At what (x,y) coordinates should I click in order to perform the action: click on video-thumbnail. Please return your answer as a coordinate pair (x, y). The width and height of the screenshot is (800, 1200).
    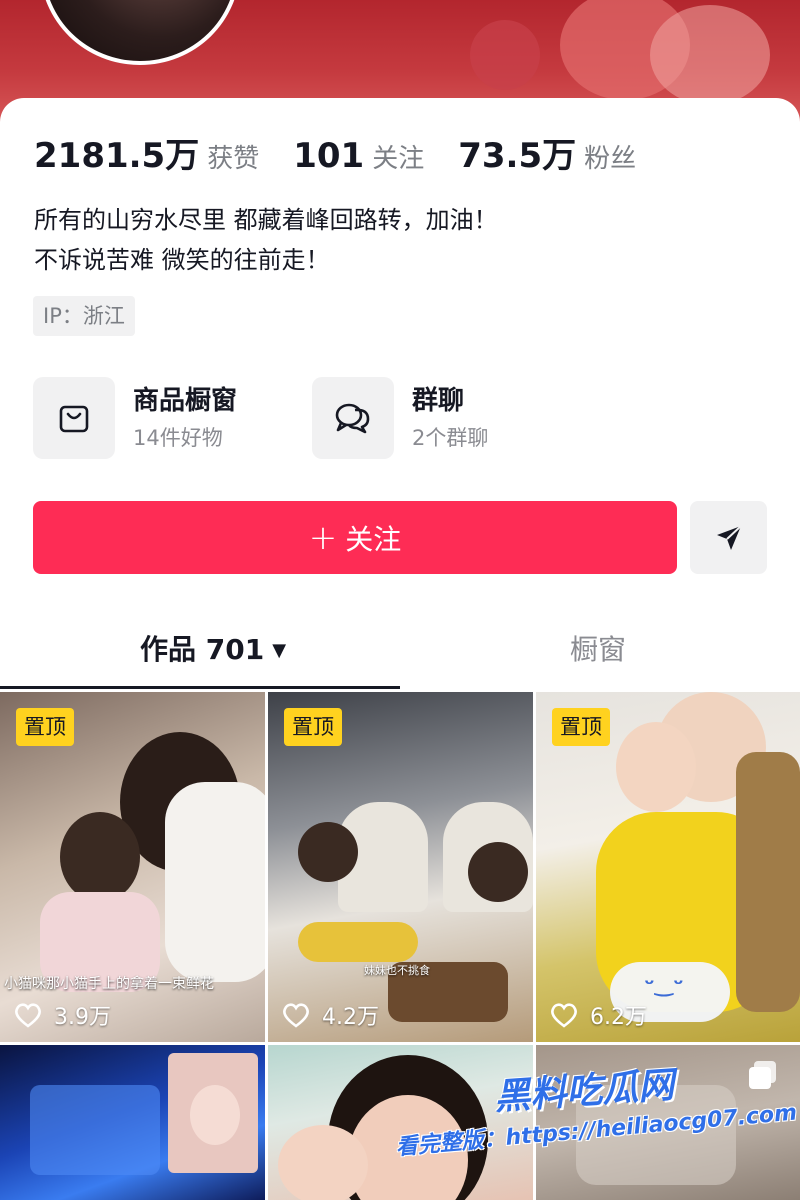
    Looking at the image, I should click on (132, 1122).